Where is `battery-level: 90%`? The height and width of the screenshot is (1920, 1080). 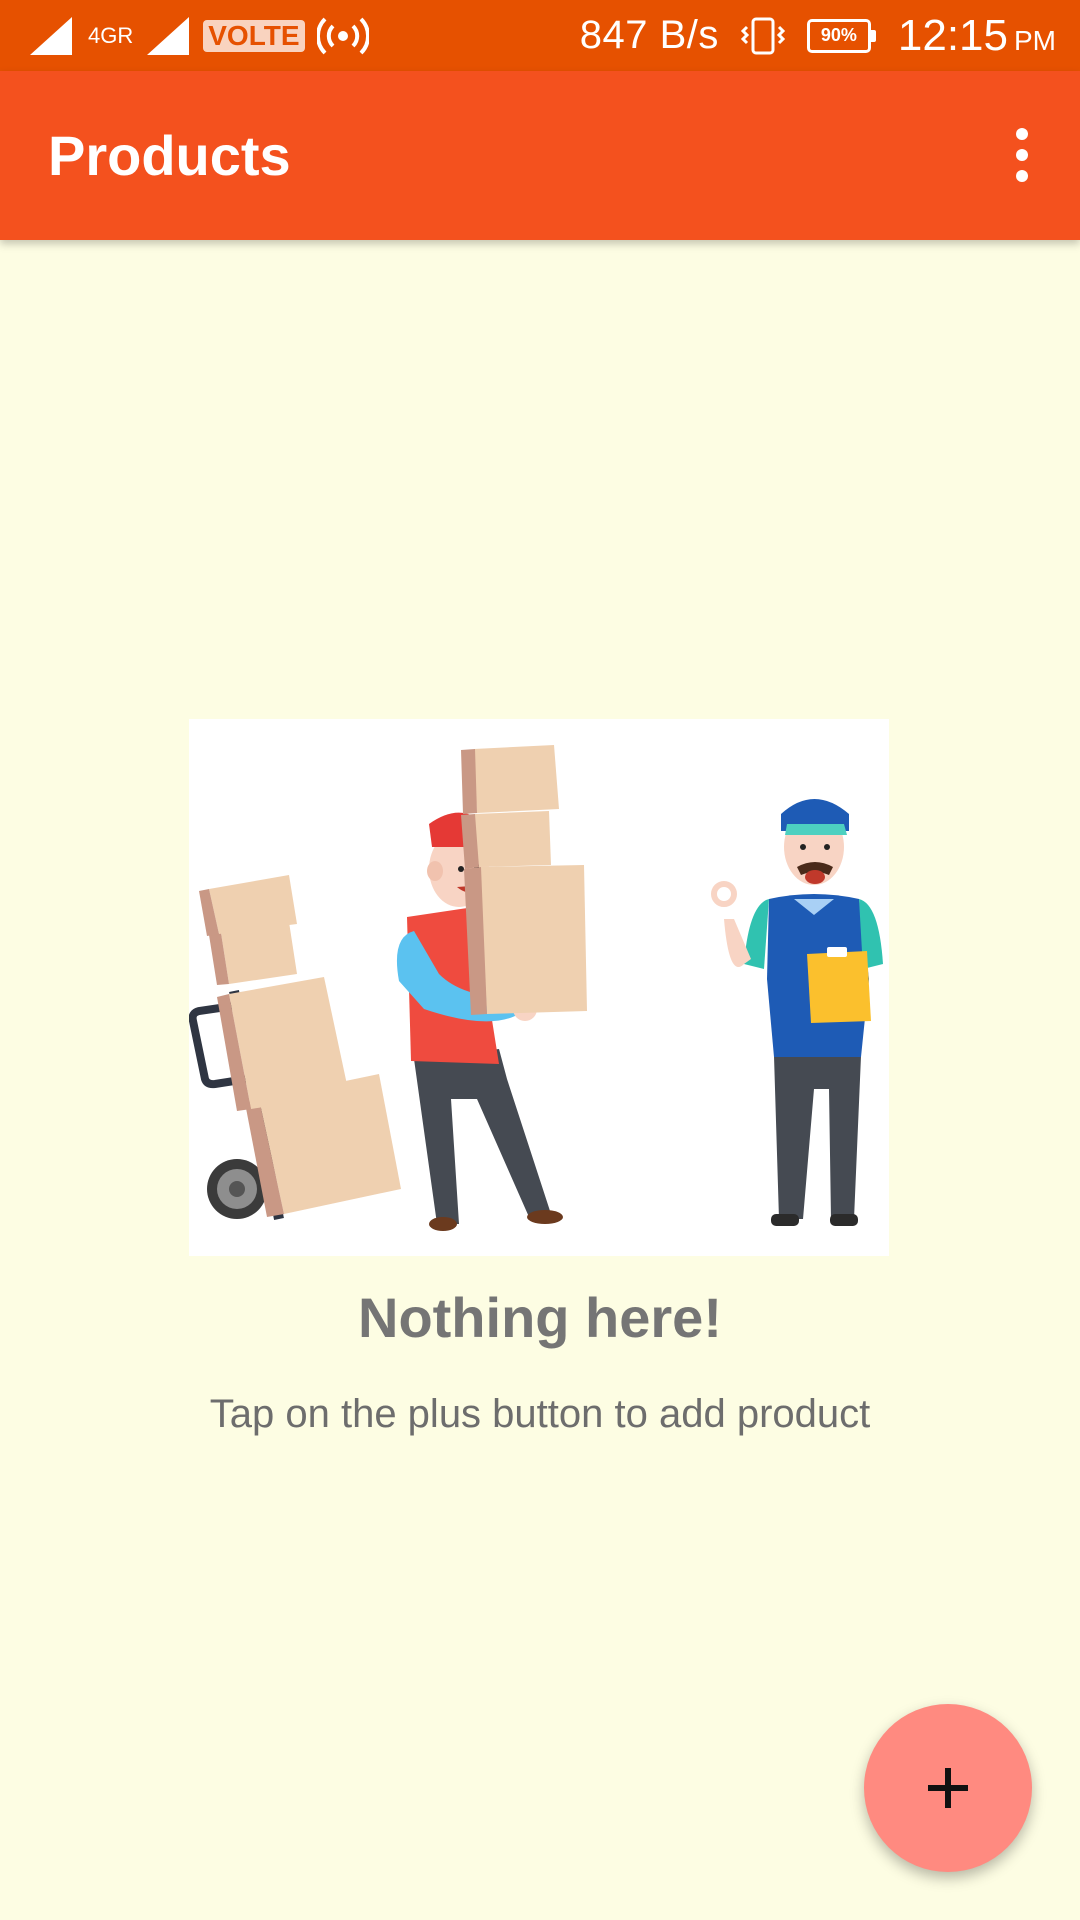
battery-level: 90% is located at coordinates (838, 35).